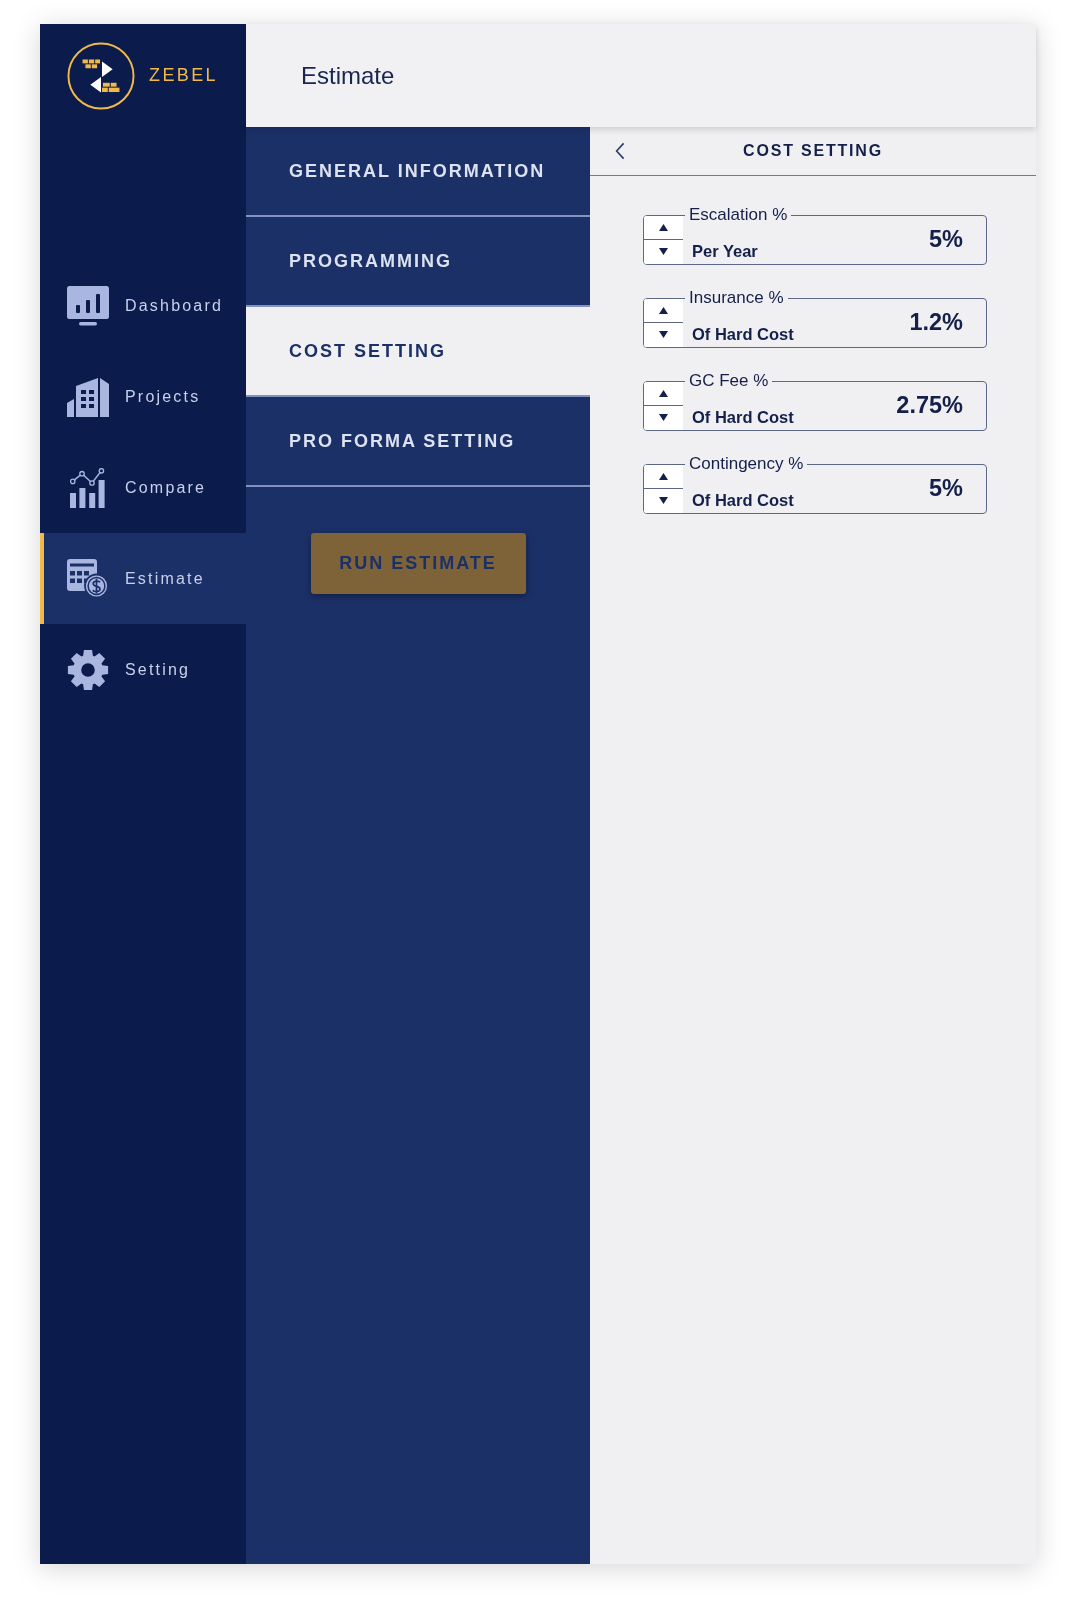 This screenshot has height=1620, width=1076. Describe the element at coordinates (746, 464) in the screenshot. I see `field-label: Contingency %` at that location.